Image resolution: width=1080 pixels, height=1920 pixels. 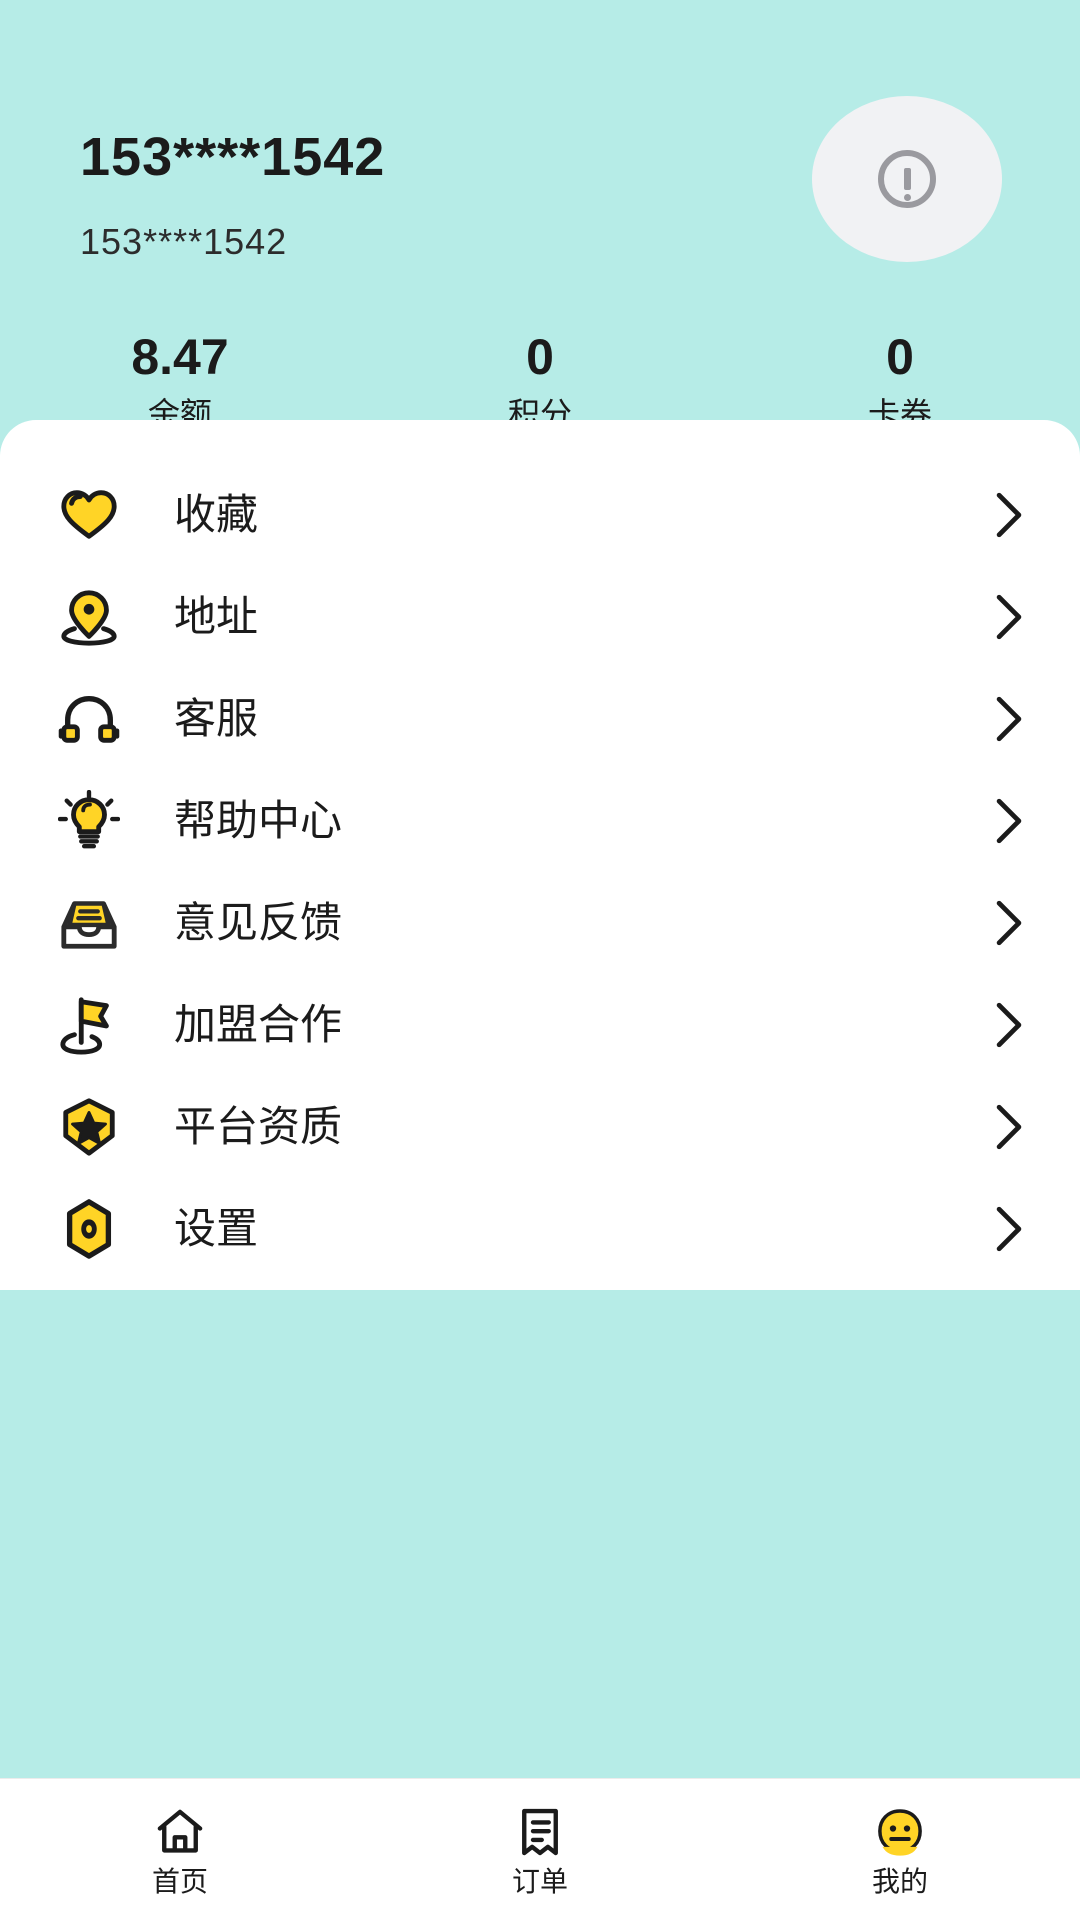 I want to click on menu-item-favorites: 收藏, so click(x=540, y=515).